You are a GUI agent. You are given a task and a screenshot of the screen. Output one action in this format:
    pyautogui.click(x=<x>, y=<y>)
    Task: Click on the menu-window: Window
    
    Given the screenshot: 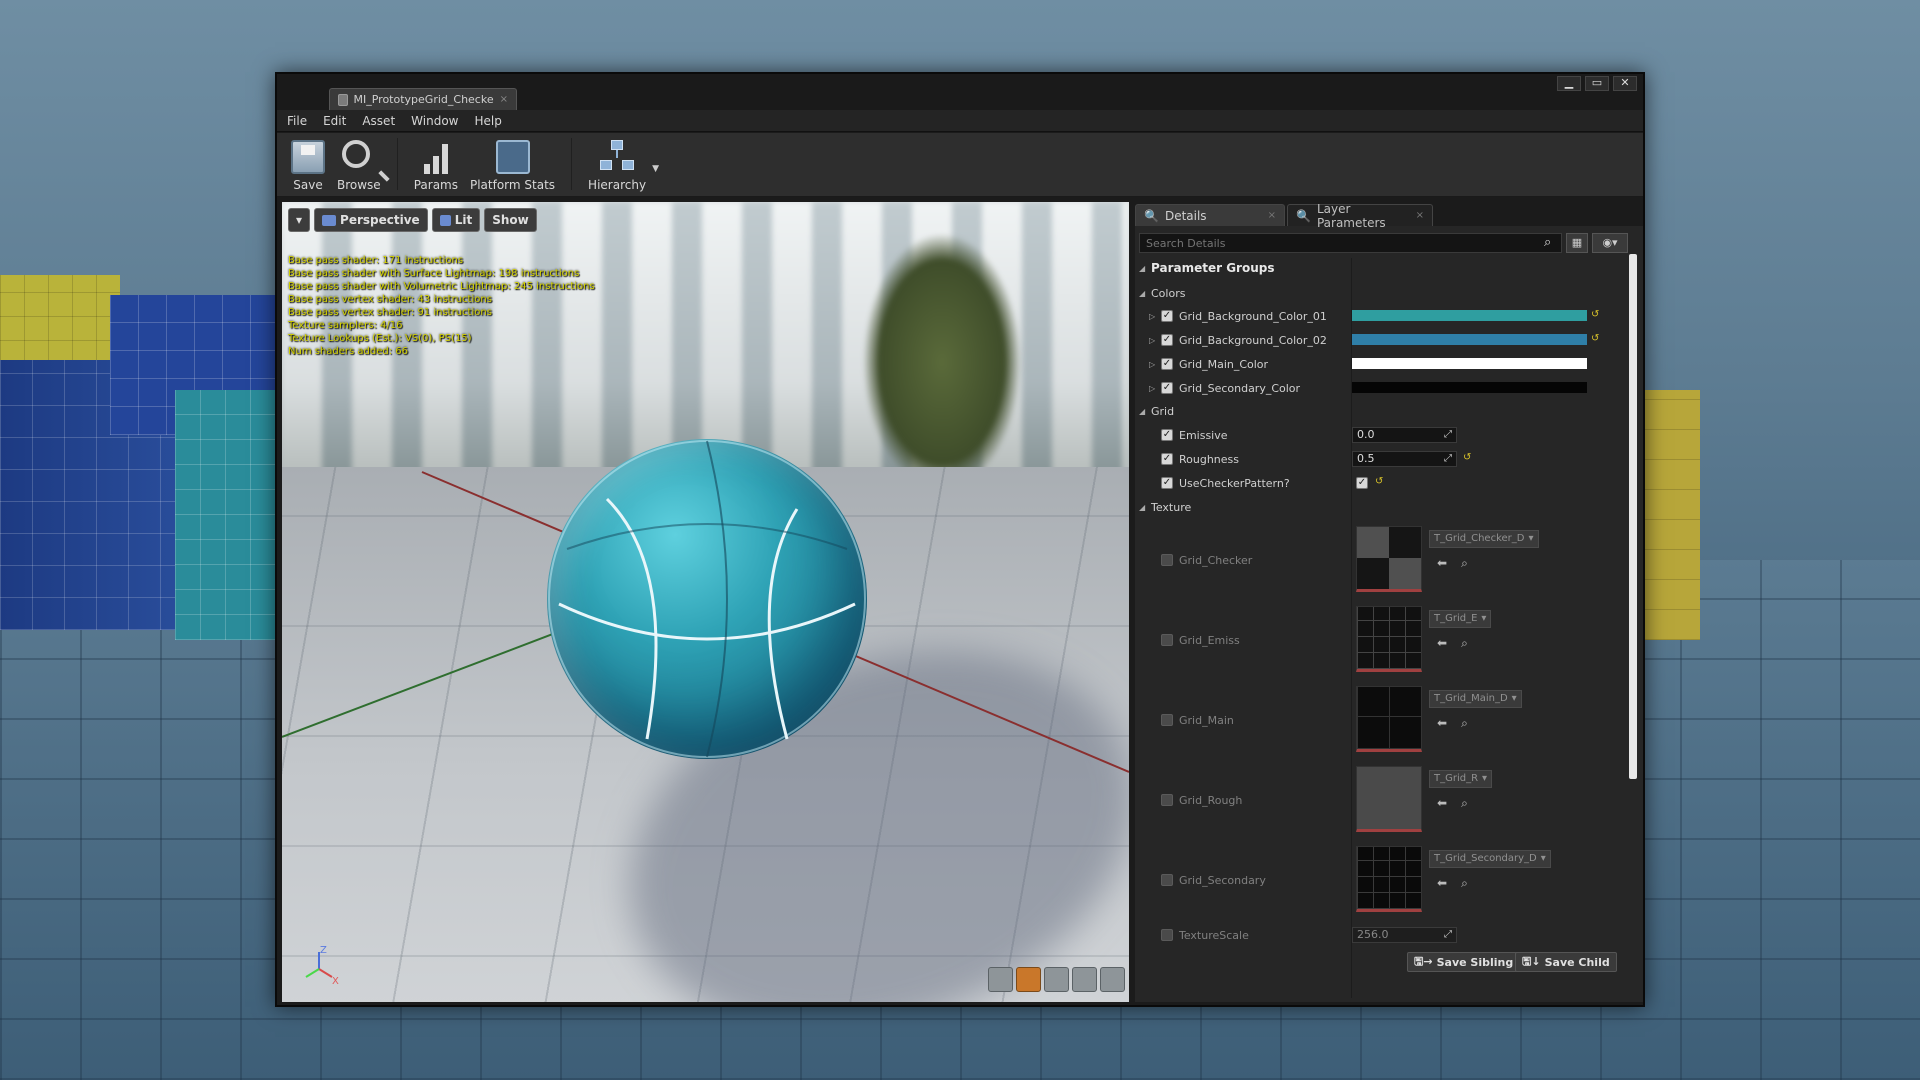 What is the action you would take?
    pyautogui.click(x=434, y=121)
    